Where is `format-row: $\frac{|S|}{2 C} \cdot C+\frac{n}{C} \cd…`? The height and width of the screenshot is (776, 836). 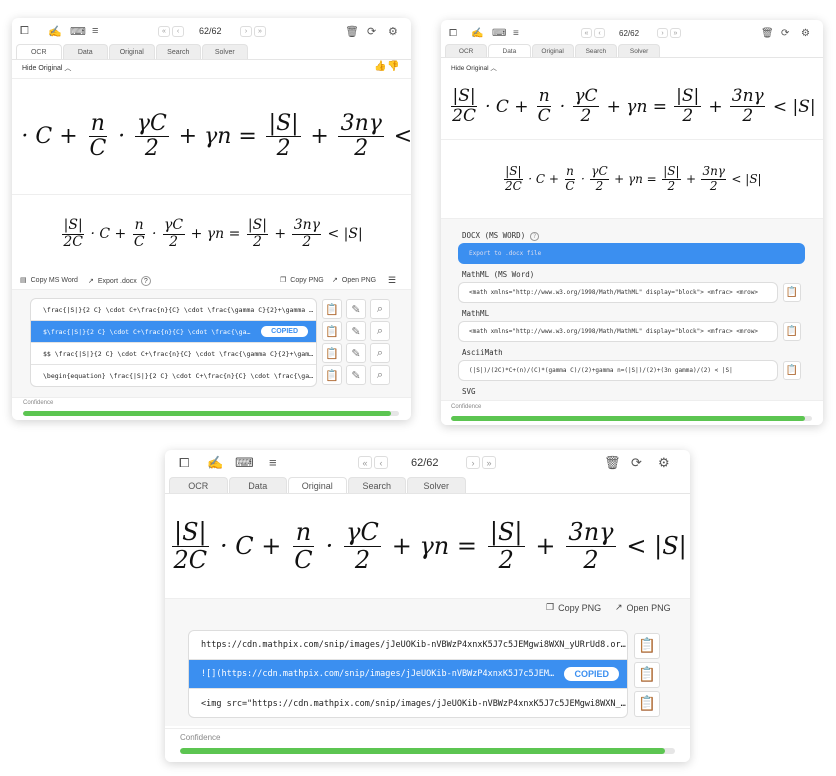
format-row: $\frac{|S|}{2 C} \cdot C+\frac{n}{C} \cd… is located at coordinates (173, 332).